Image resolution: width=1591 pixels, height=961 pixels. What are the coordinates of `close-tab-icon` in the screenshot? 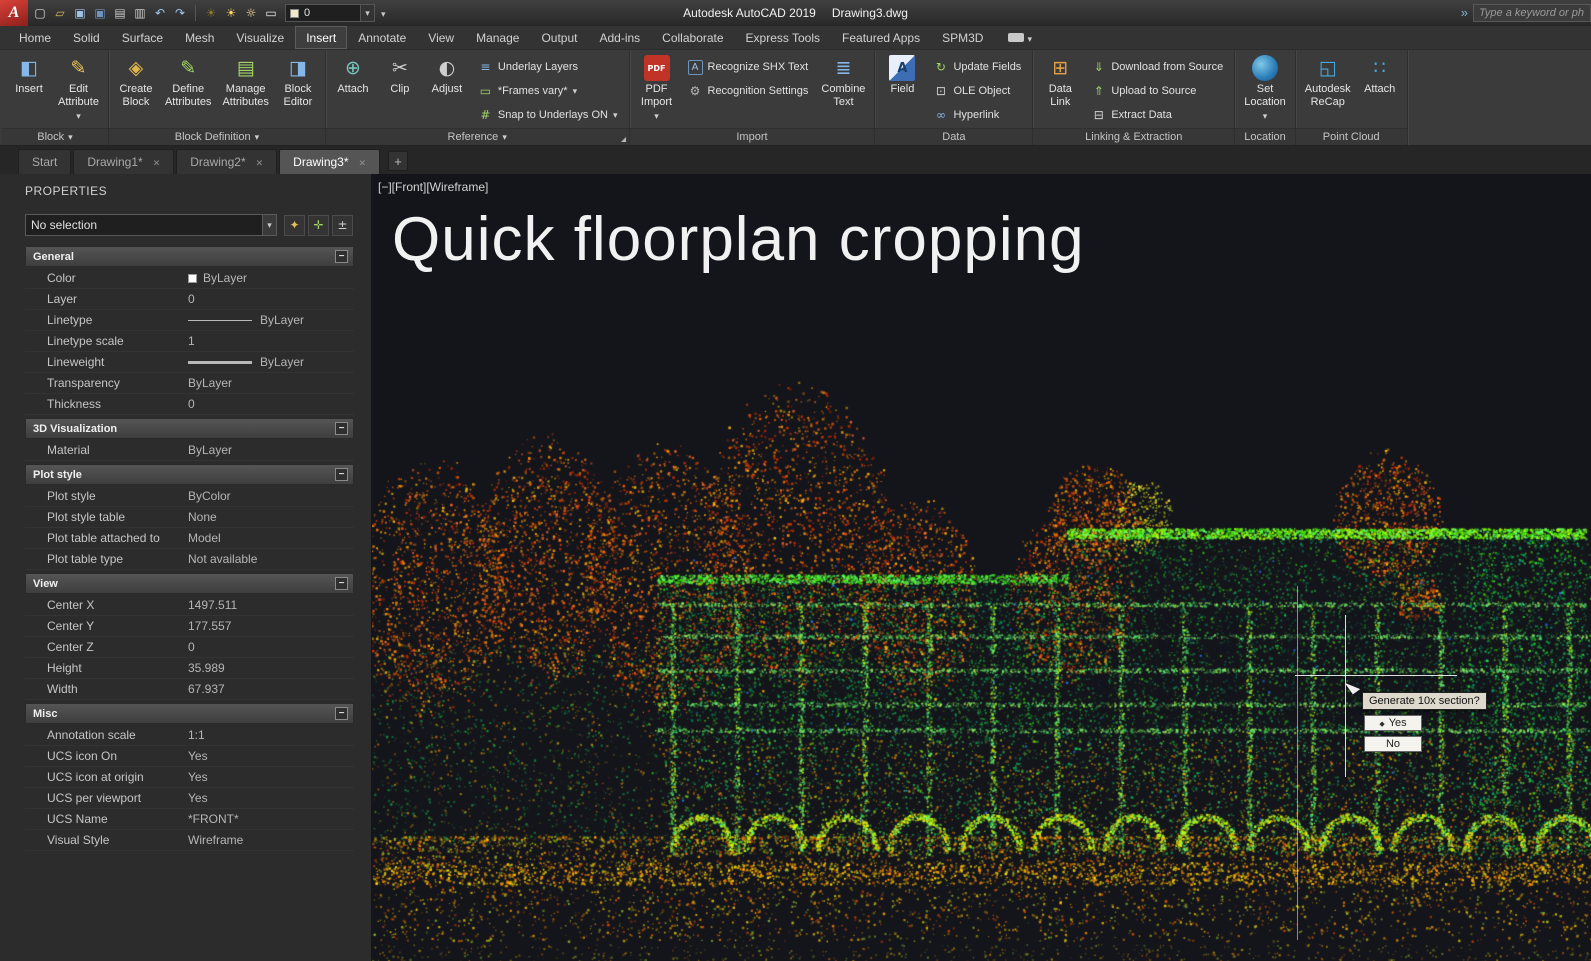 It's located at (363, 162).